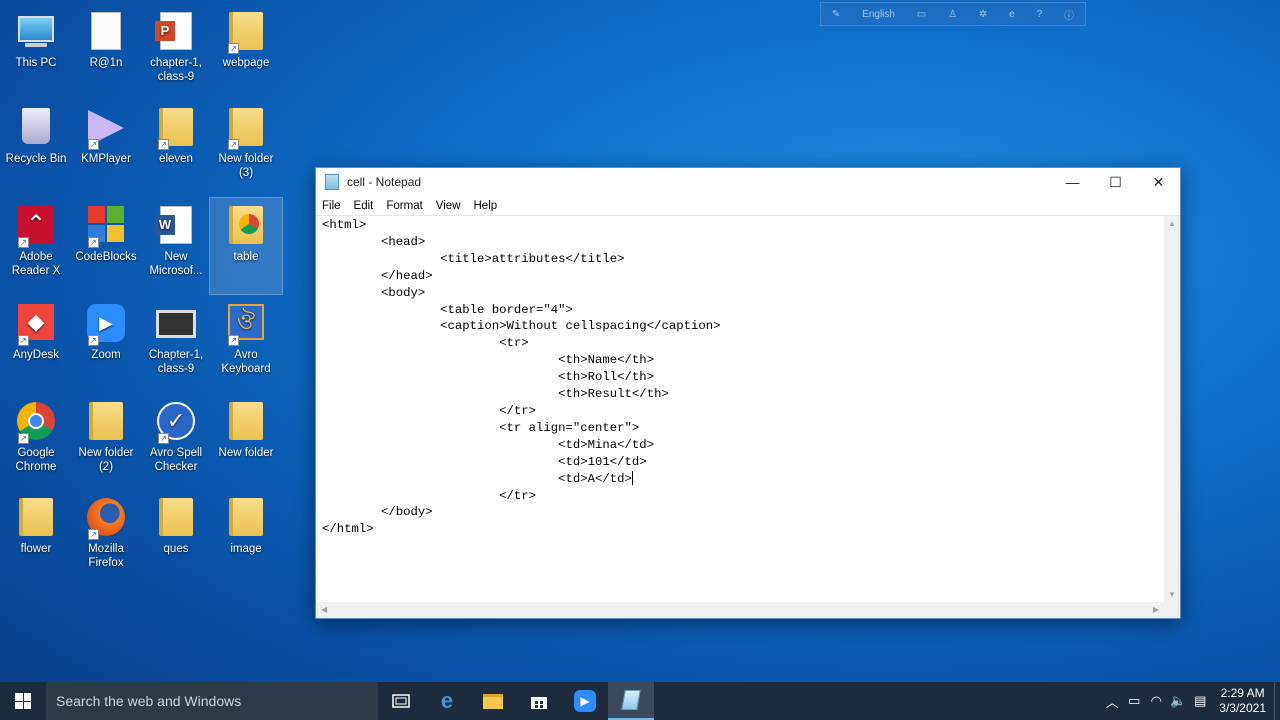 This screenshot has height=720, width=1280. Describe the element at coordinates (176, 344) in the screenshot. I see `desktop-icon-chapter-1-class-9: Chapter-1, class-9` at that location.